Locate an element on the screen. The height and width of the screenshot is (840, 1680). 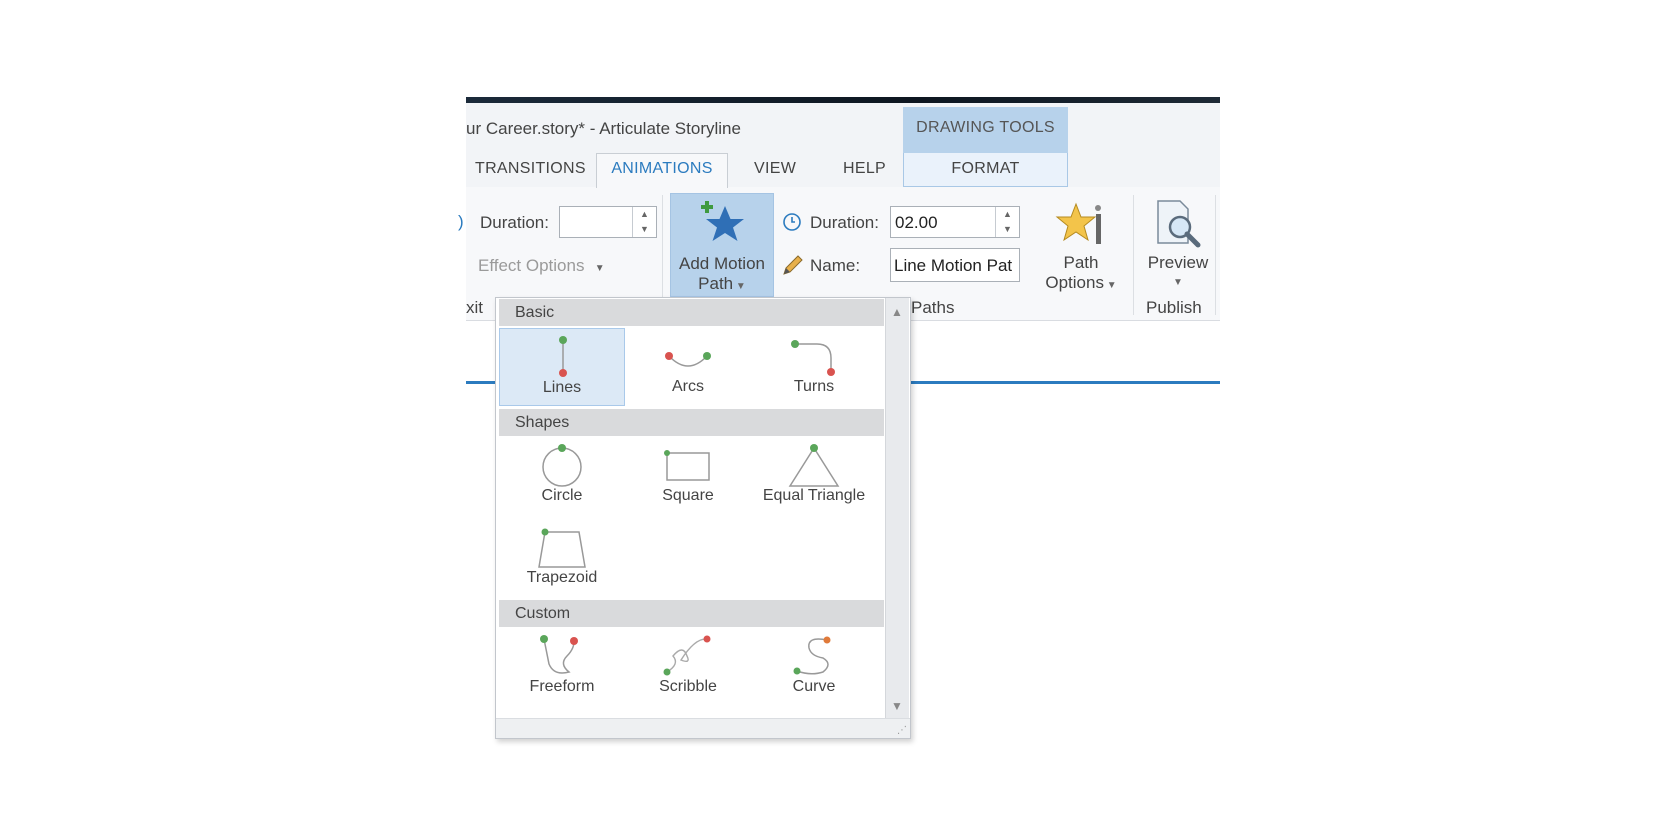
exit-duration-down: ▼ is located at coordinates (644, 229).